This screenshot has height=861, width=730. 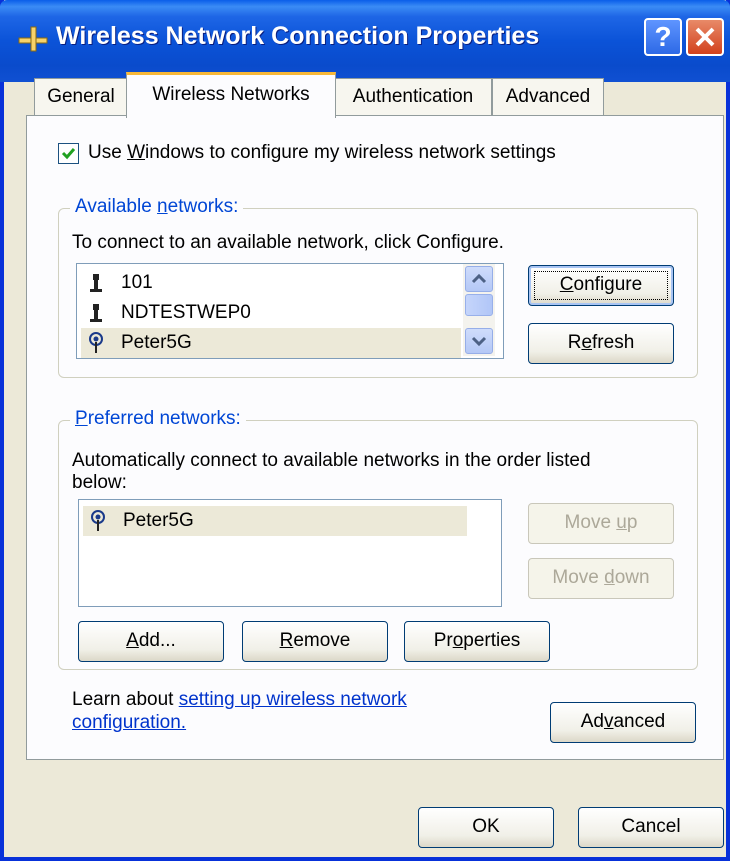 I want to click on scroll-thumb, so click(x=479, y=305).